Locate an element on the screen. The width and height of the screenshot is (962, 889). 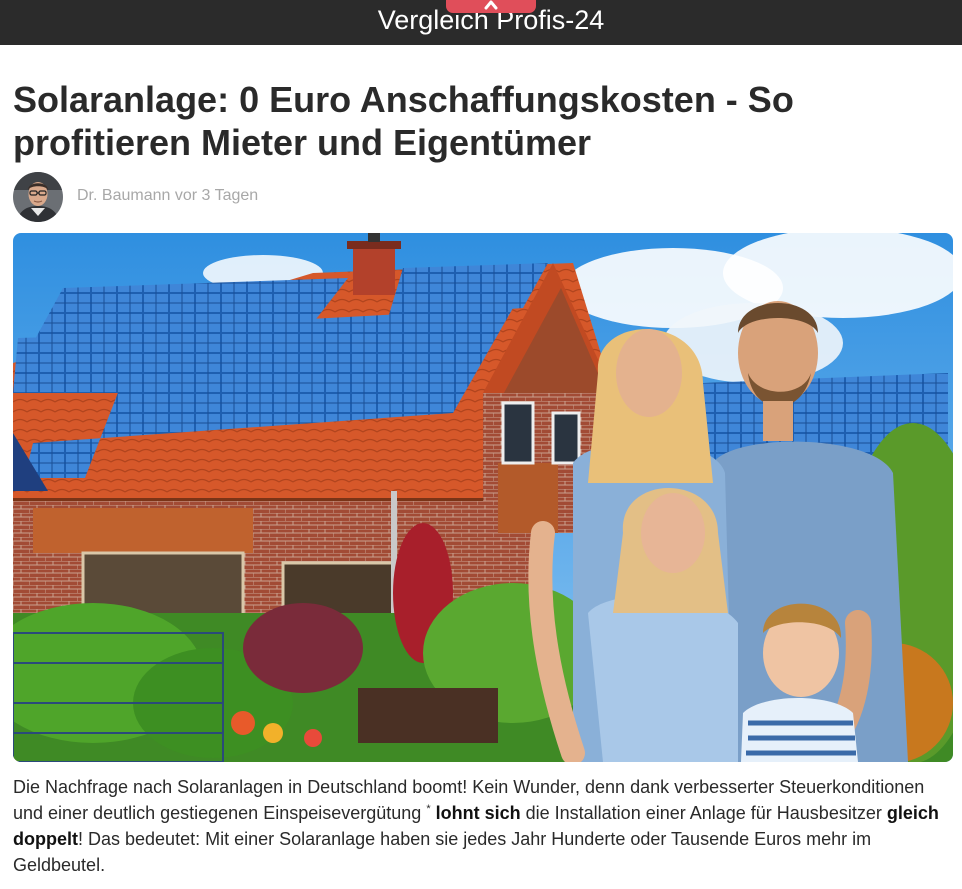
author-avatar is located at coordinates (38, 197).